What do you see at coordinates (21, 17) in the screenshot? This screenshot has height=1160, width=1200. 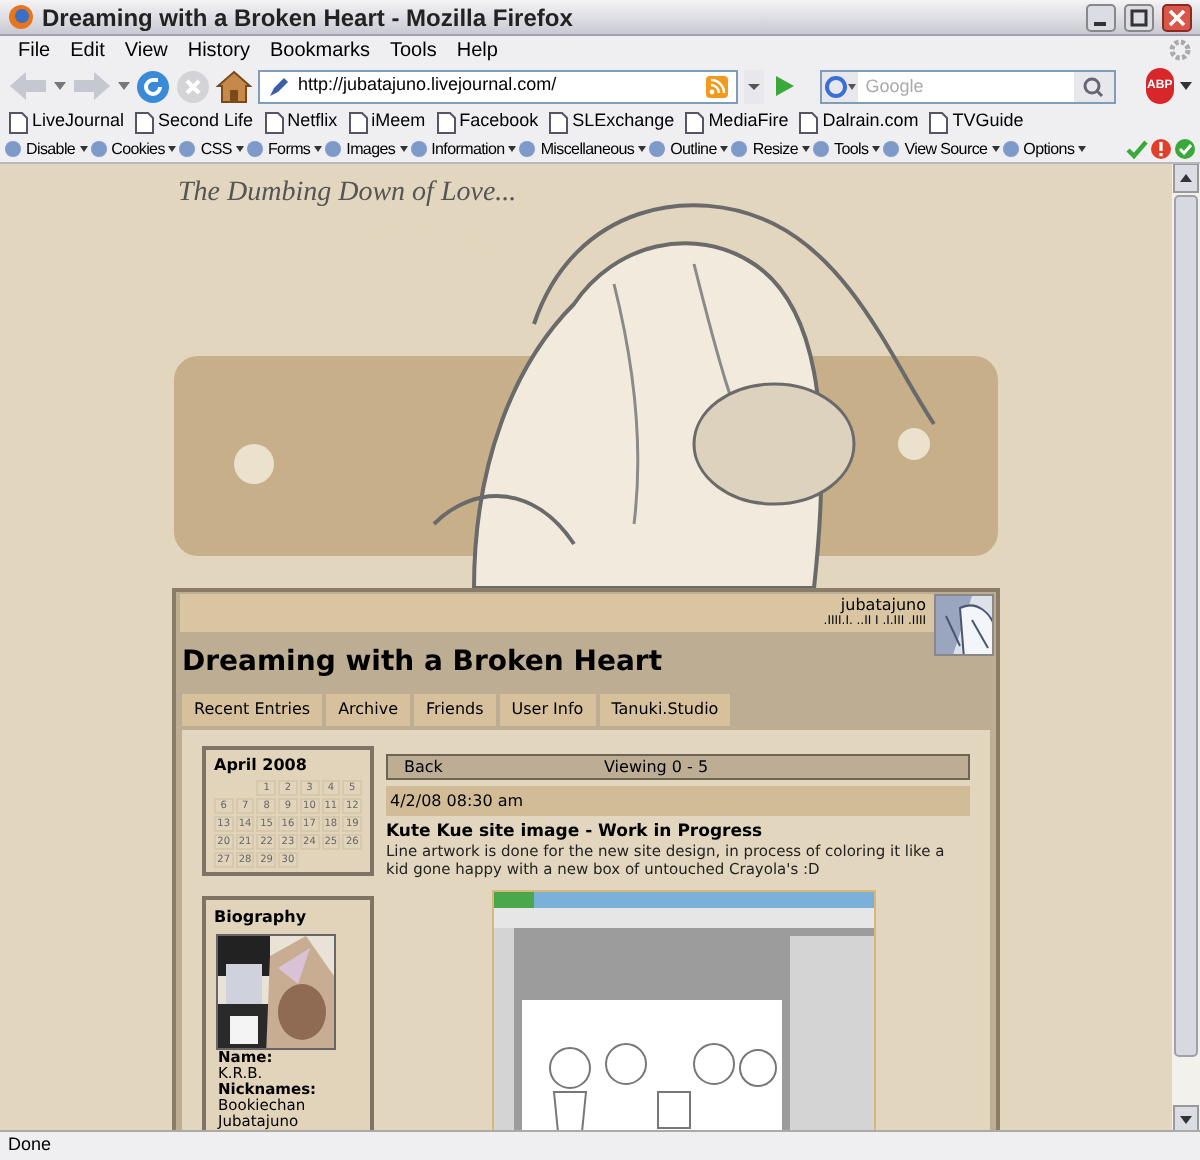 I see `globe-icon` at bounding box center [21, 17].